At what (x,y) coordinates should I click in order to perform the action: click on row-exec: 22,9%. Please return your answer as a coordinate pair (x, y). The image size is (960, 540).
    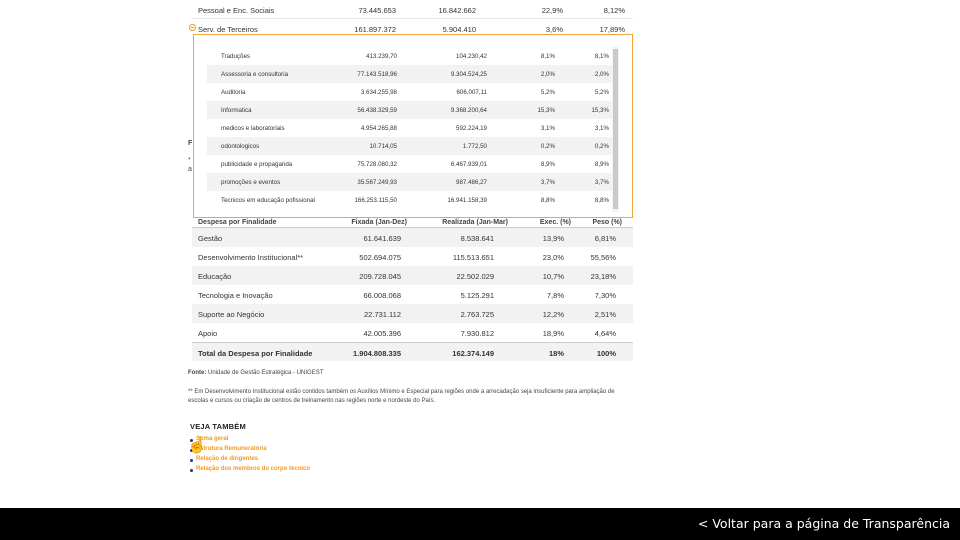
    Looking at the image, I should click on (552, 10).